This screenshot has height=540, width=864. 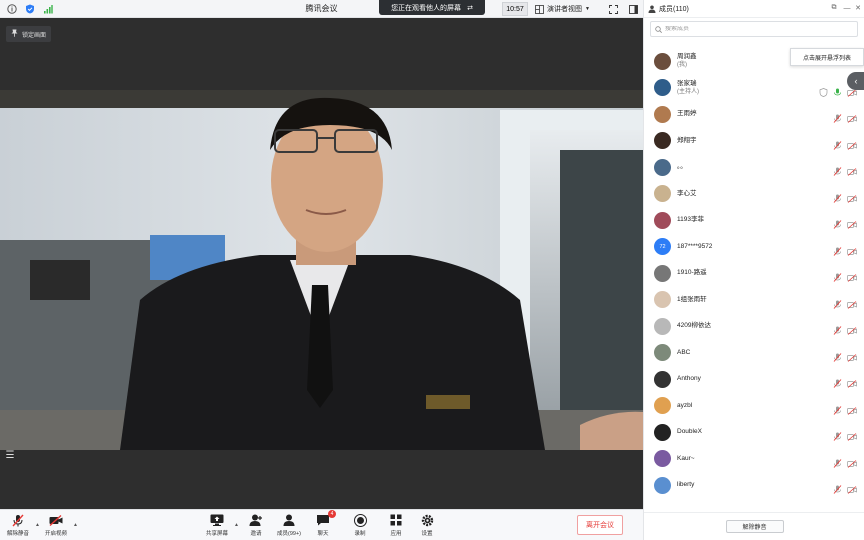 What do you see at coordinates (682, 167) in the screenshot?
I see `member-name-text: 。。` at bounding box center [682, 167].